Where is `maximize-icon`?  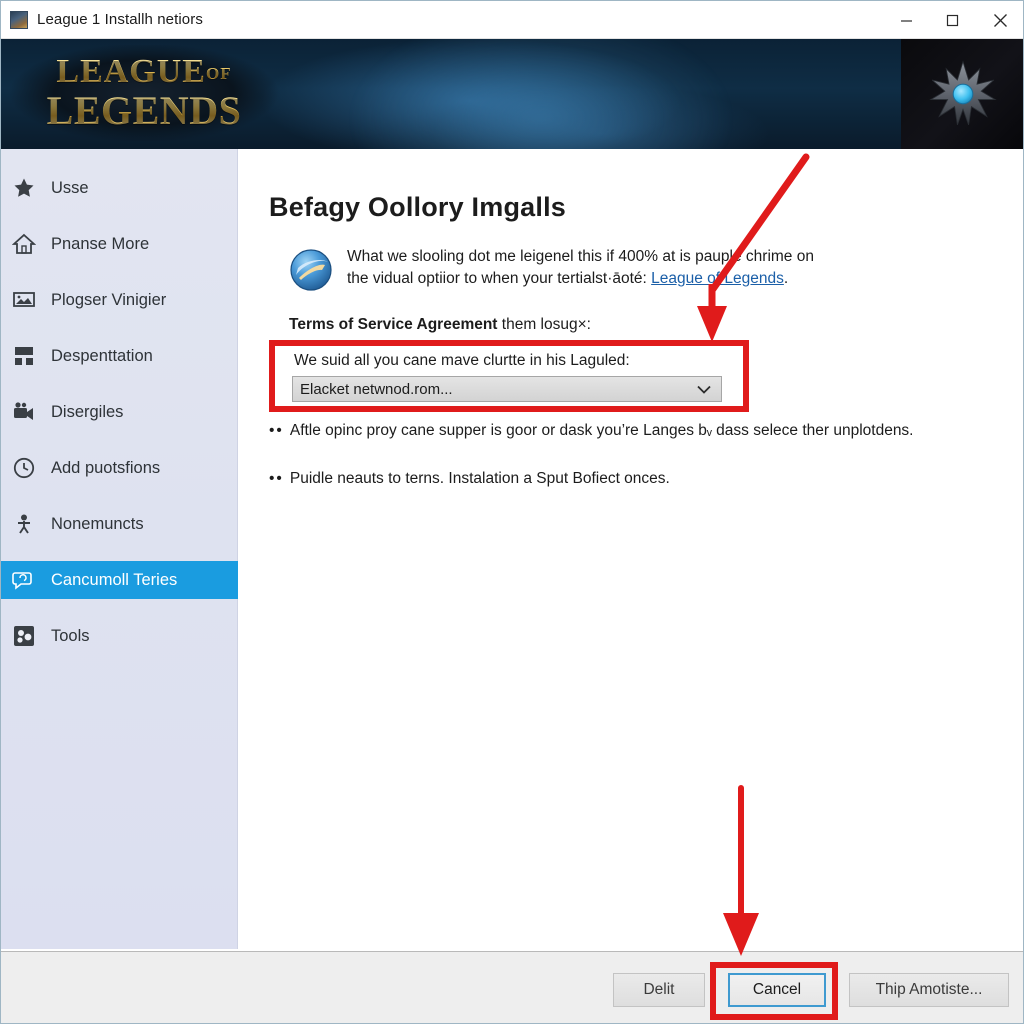 maximize-icon is located at coordinates (952, 20).